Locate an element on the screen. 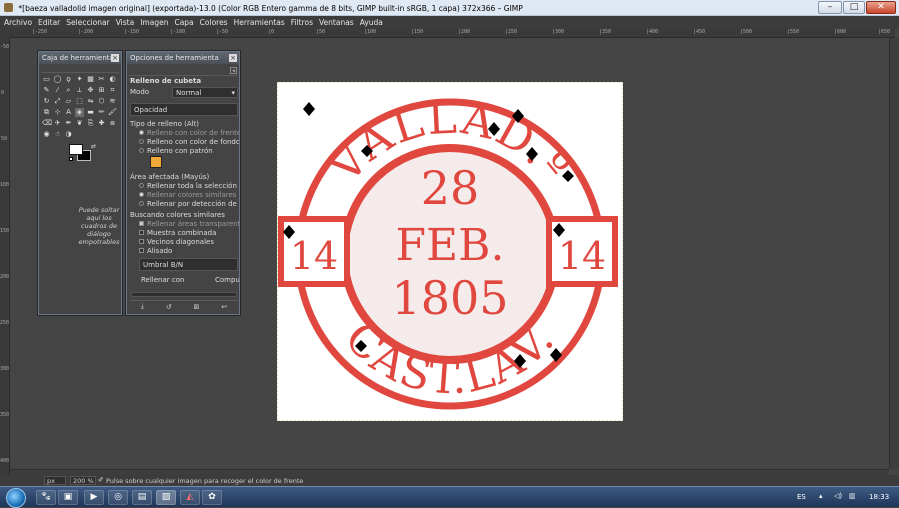  check-diagonal: Vecinos diagonales is located at coordinates (176, 242).